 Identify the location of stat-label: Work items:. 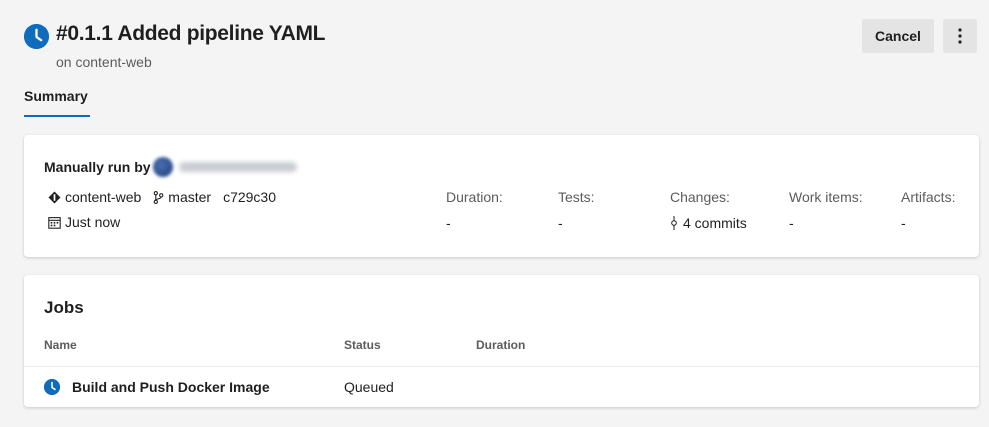
(826, 197).